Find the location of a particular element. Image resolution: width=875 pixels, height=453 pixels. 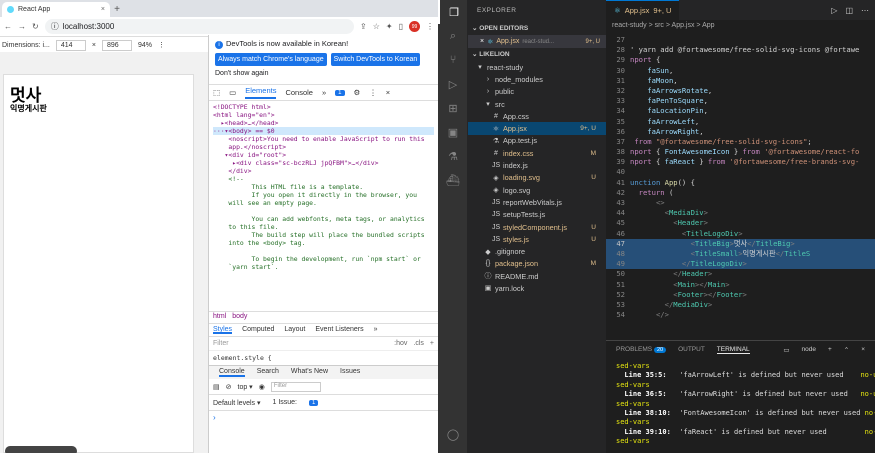

back-icon: ← is located at coordinates (8, 26).